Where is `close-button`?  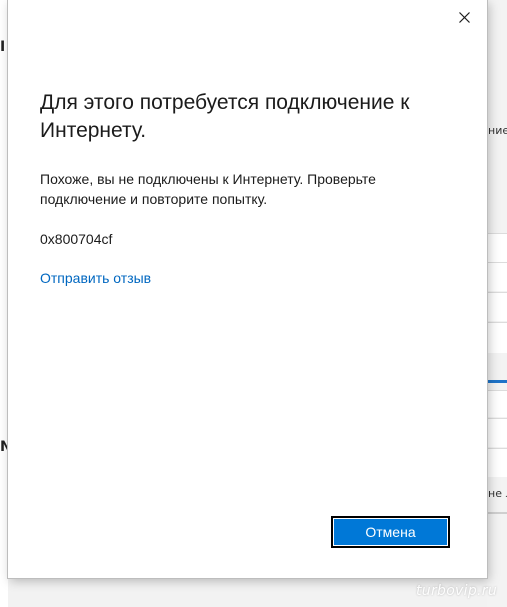
close-button is located at coordinates (464, 17).